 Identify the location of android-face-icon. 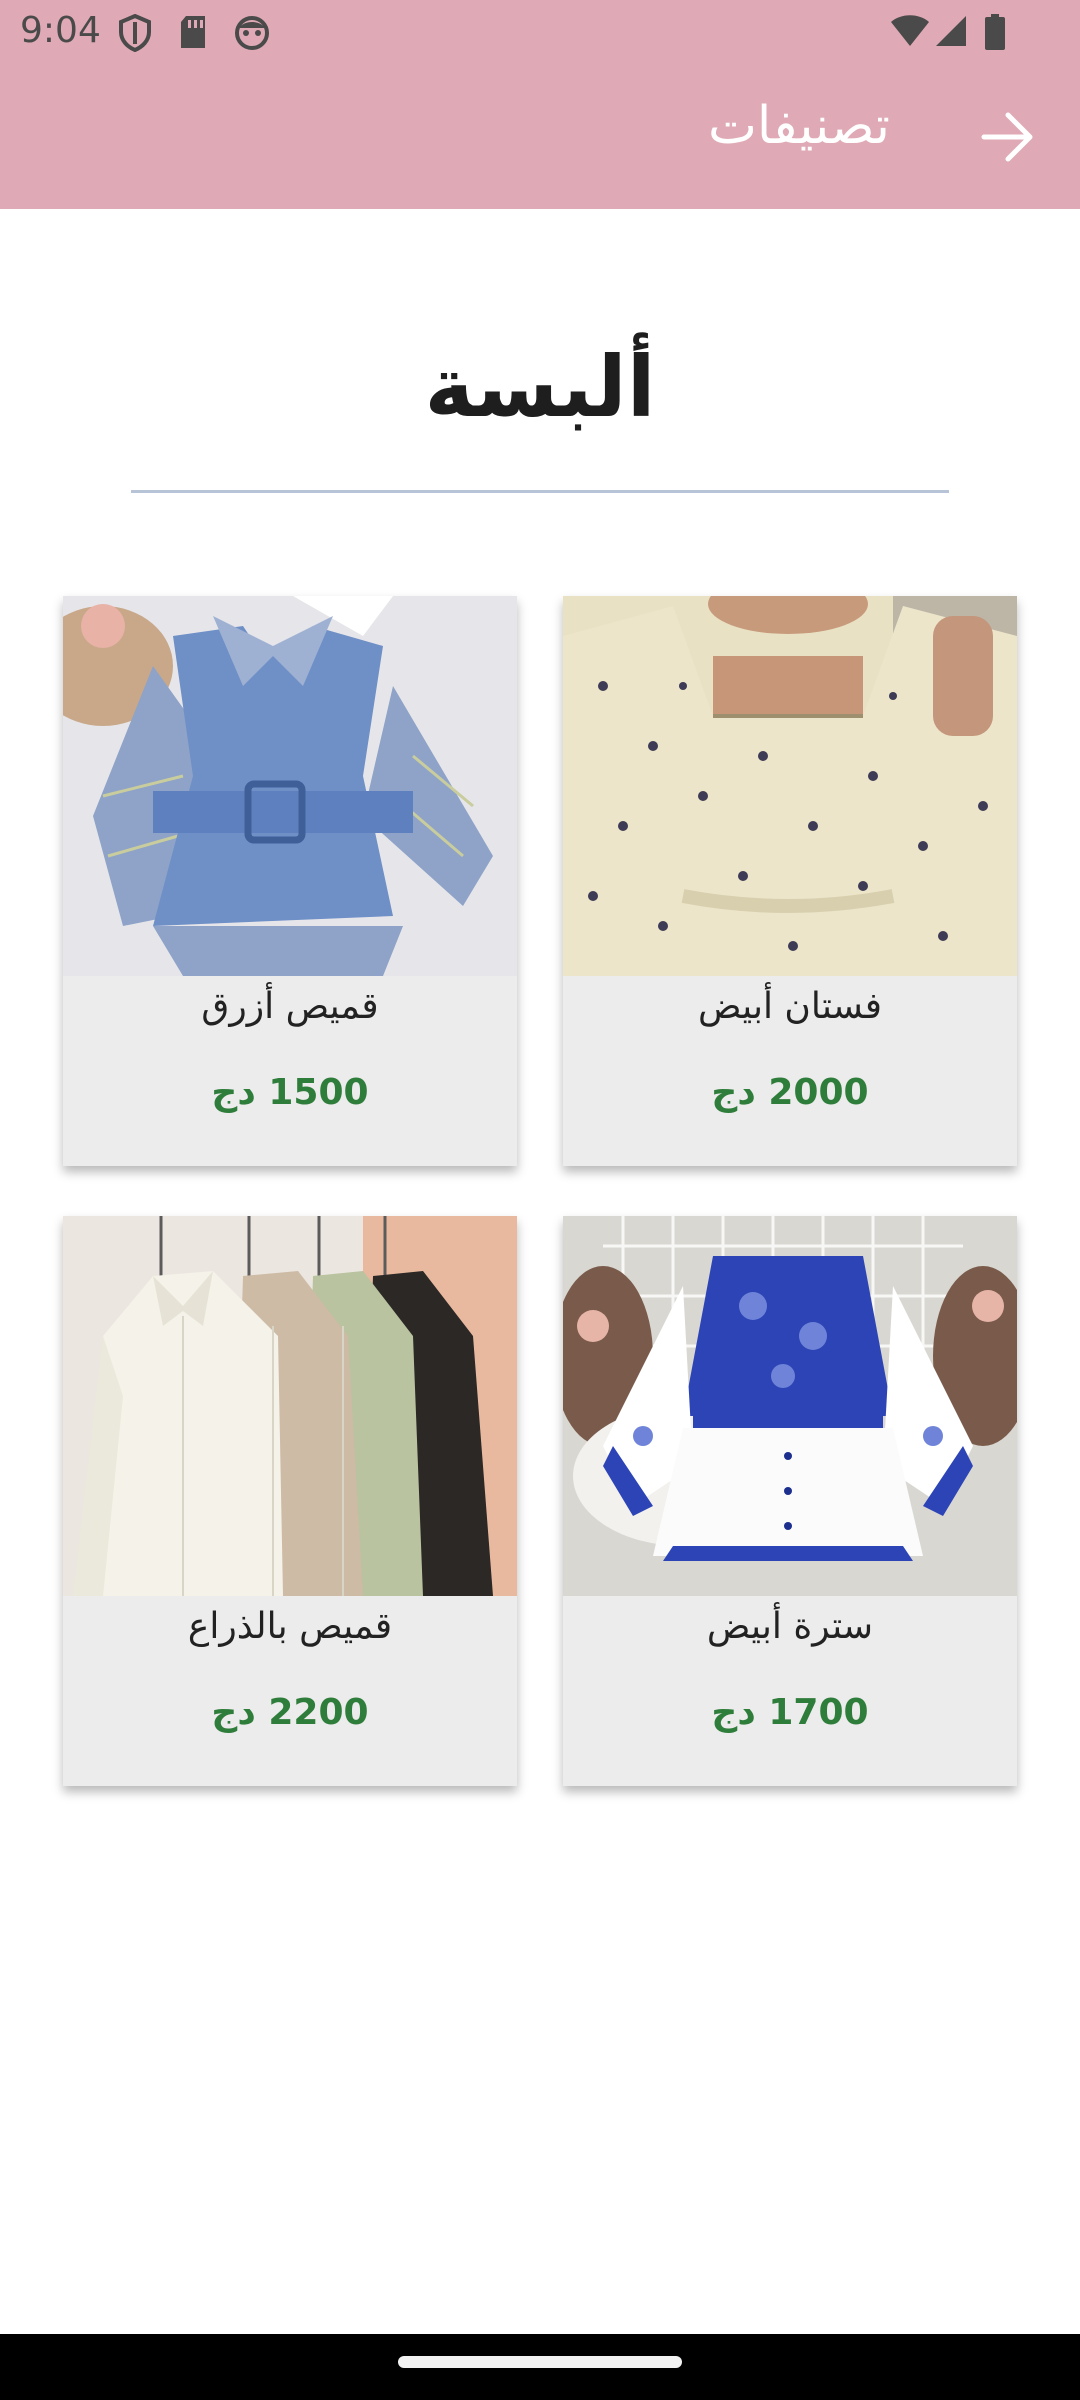
(252, 33).